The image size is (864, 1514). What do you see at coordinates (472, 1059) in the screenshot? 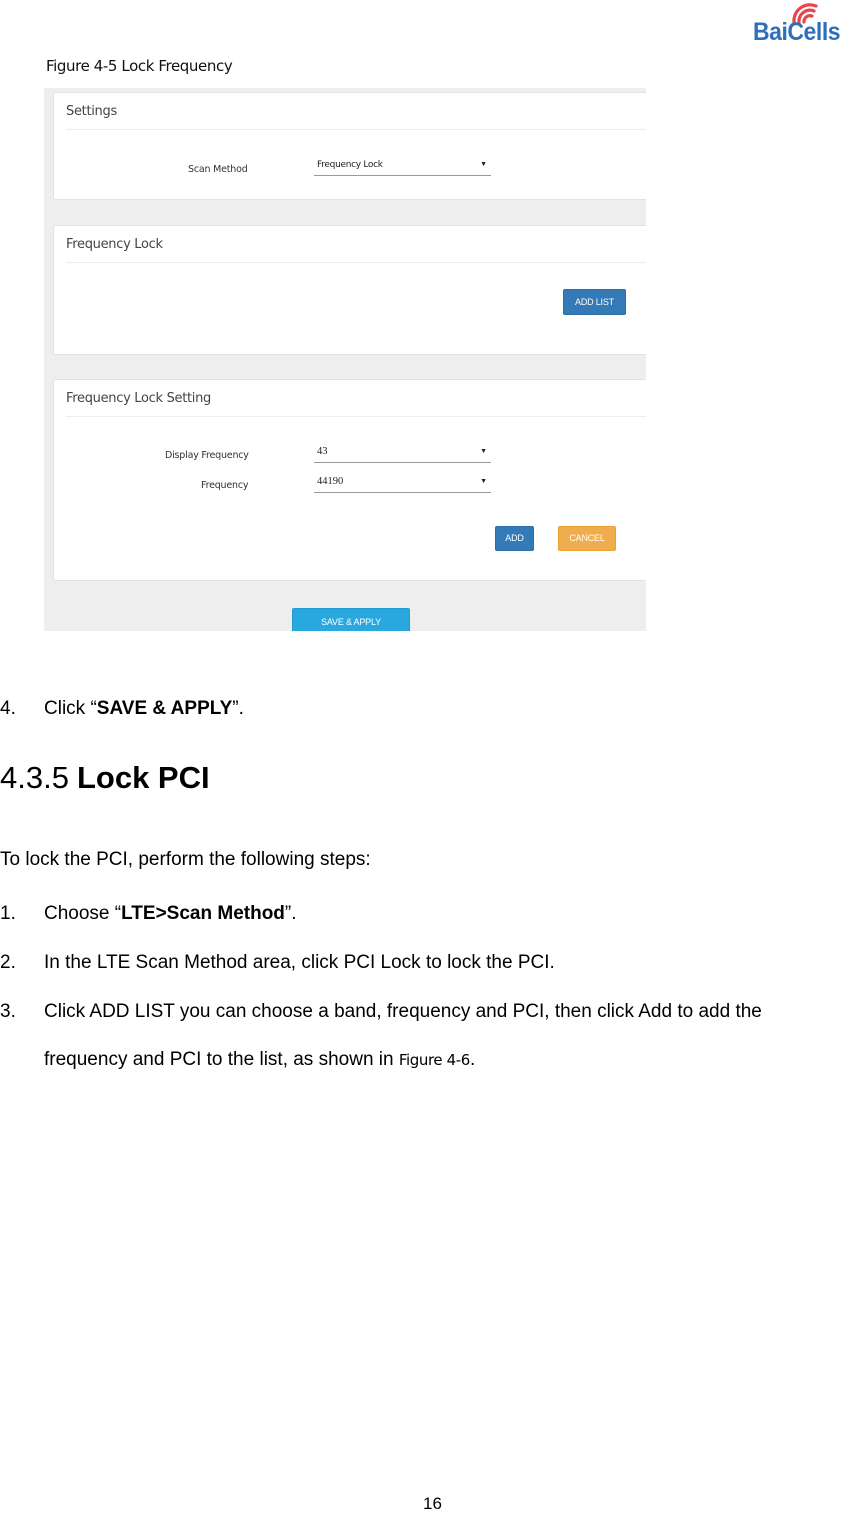
I see `step-3-end: .` at bounding box center [472, 1059].